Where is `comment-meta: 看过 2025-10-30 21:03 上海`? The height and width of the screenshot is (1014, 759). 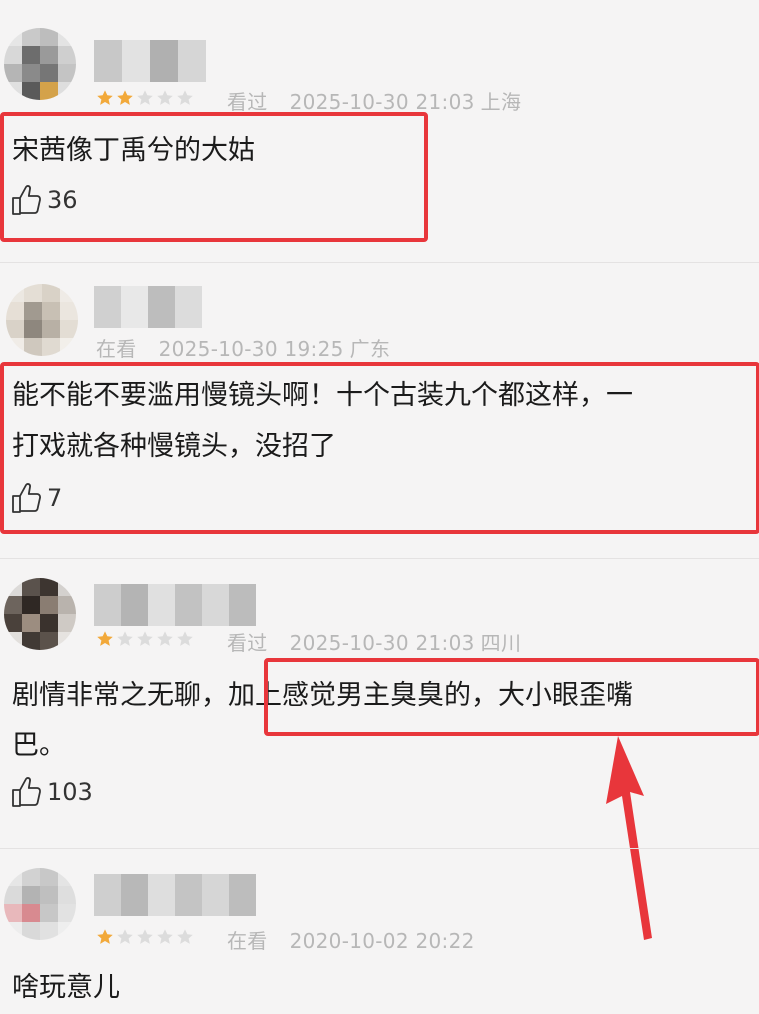 comment-meta: 看过 2025-10-30 21:03 上海 is located at coordinates (374, 100).